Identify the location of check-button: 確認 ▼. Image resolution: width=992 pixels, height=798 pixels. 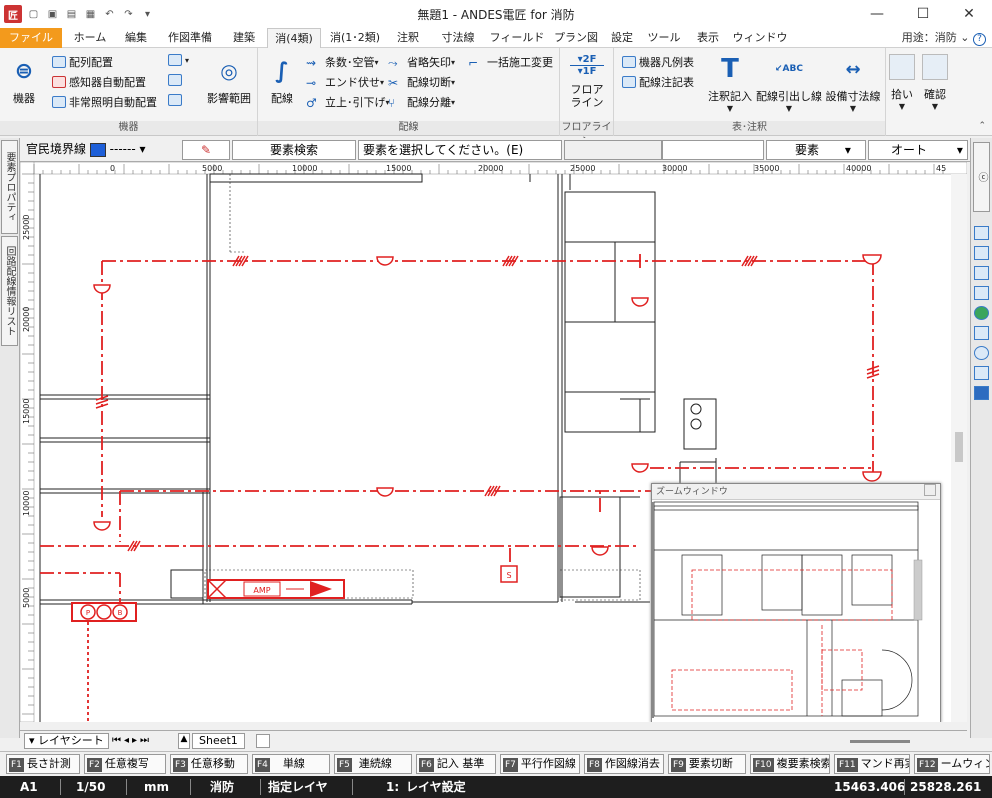
(935, 82).